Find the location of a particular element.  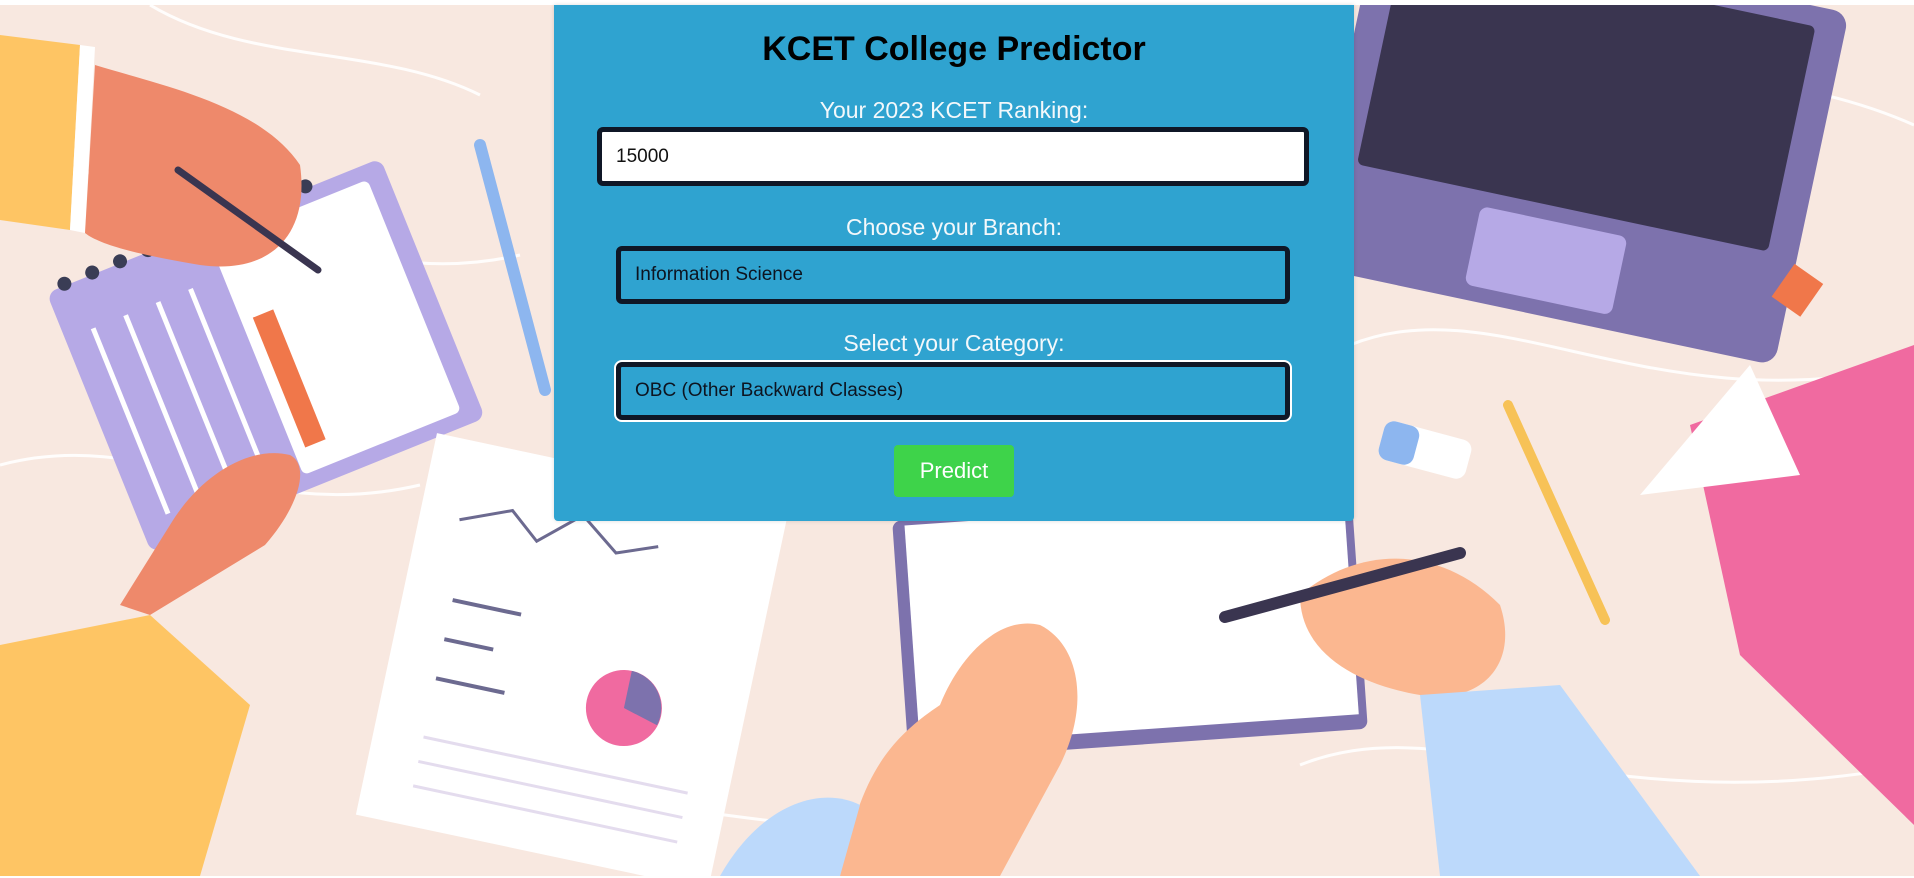

rank-label: Your 2023 KCET Ranking: is located at coordinates (954, 110).